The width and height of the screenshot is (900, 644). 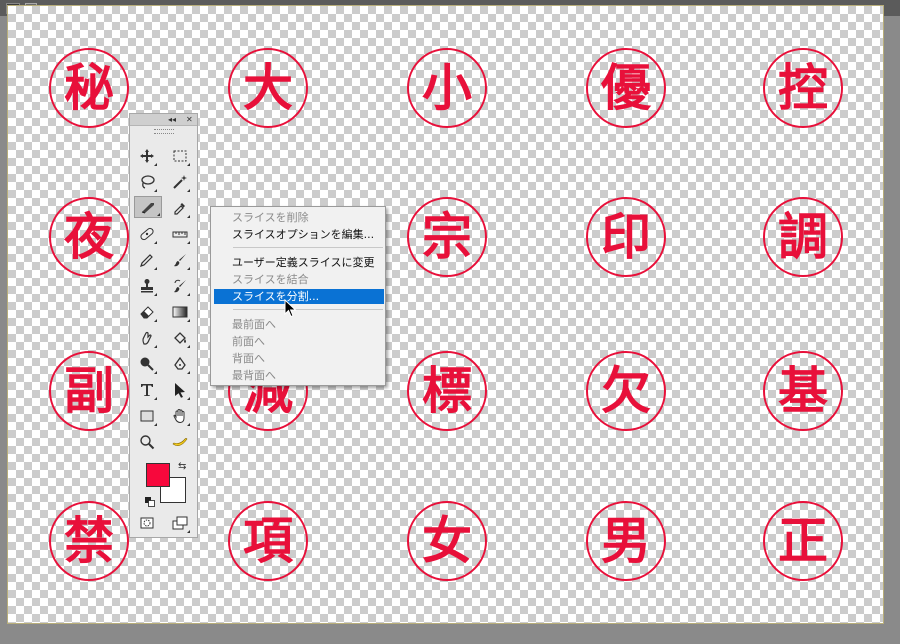 What do you see at coordinates (180, 390) in the screenshot?
I see `path-selection-icon` at bounding box center [180, 390].